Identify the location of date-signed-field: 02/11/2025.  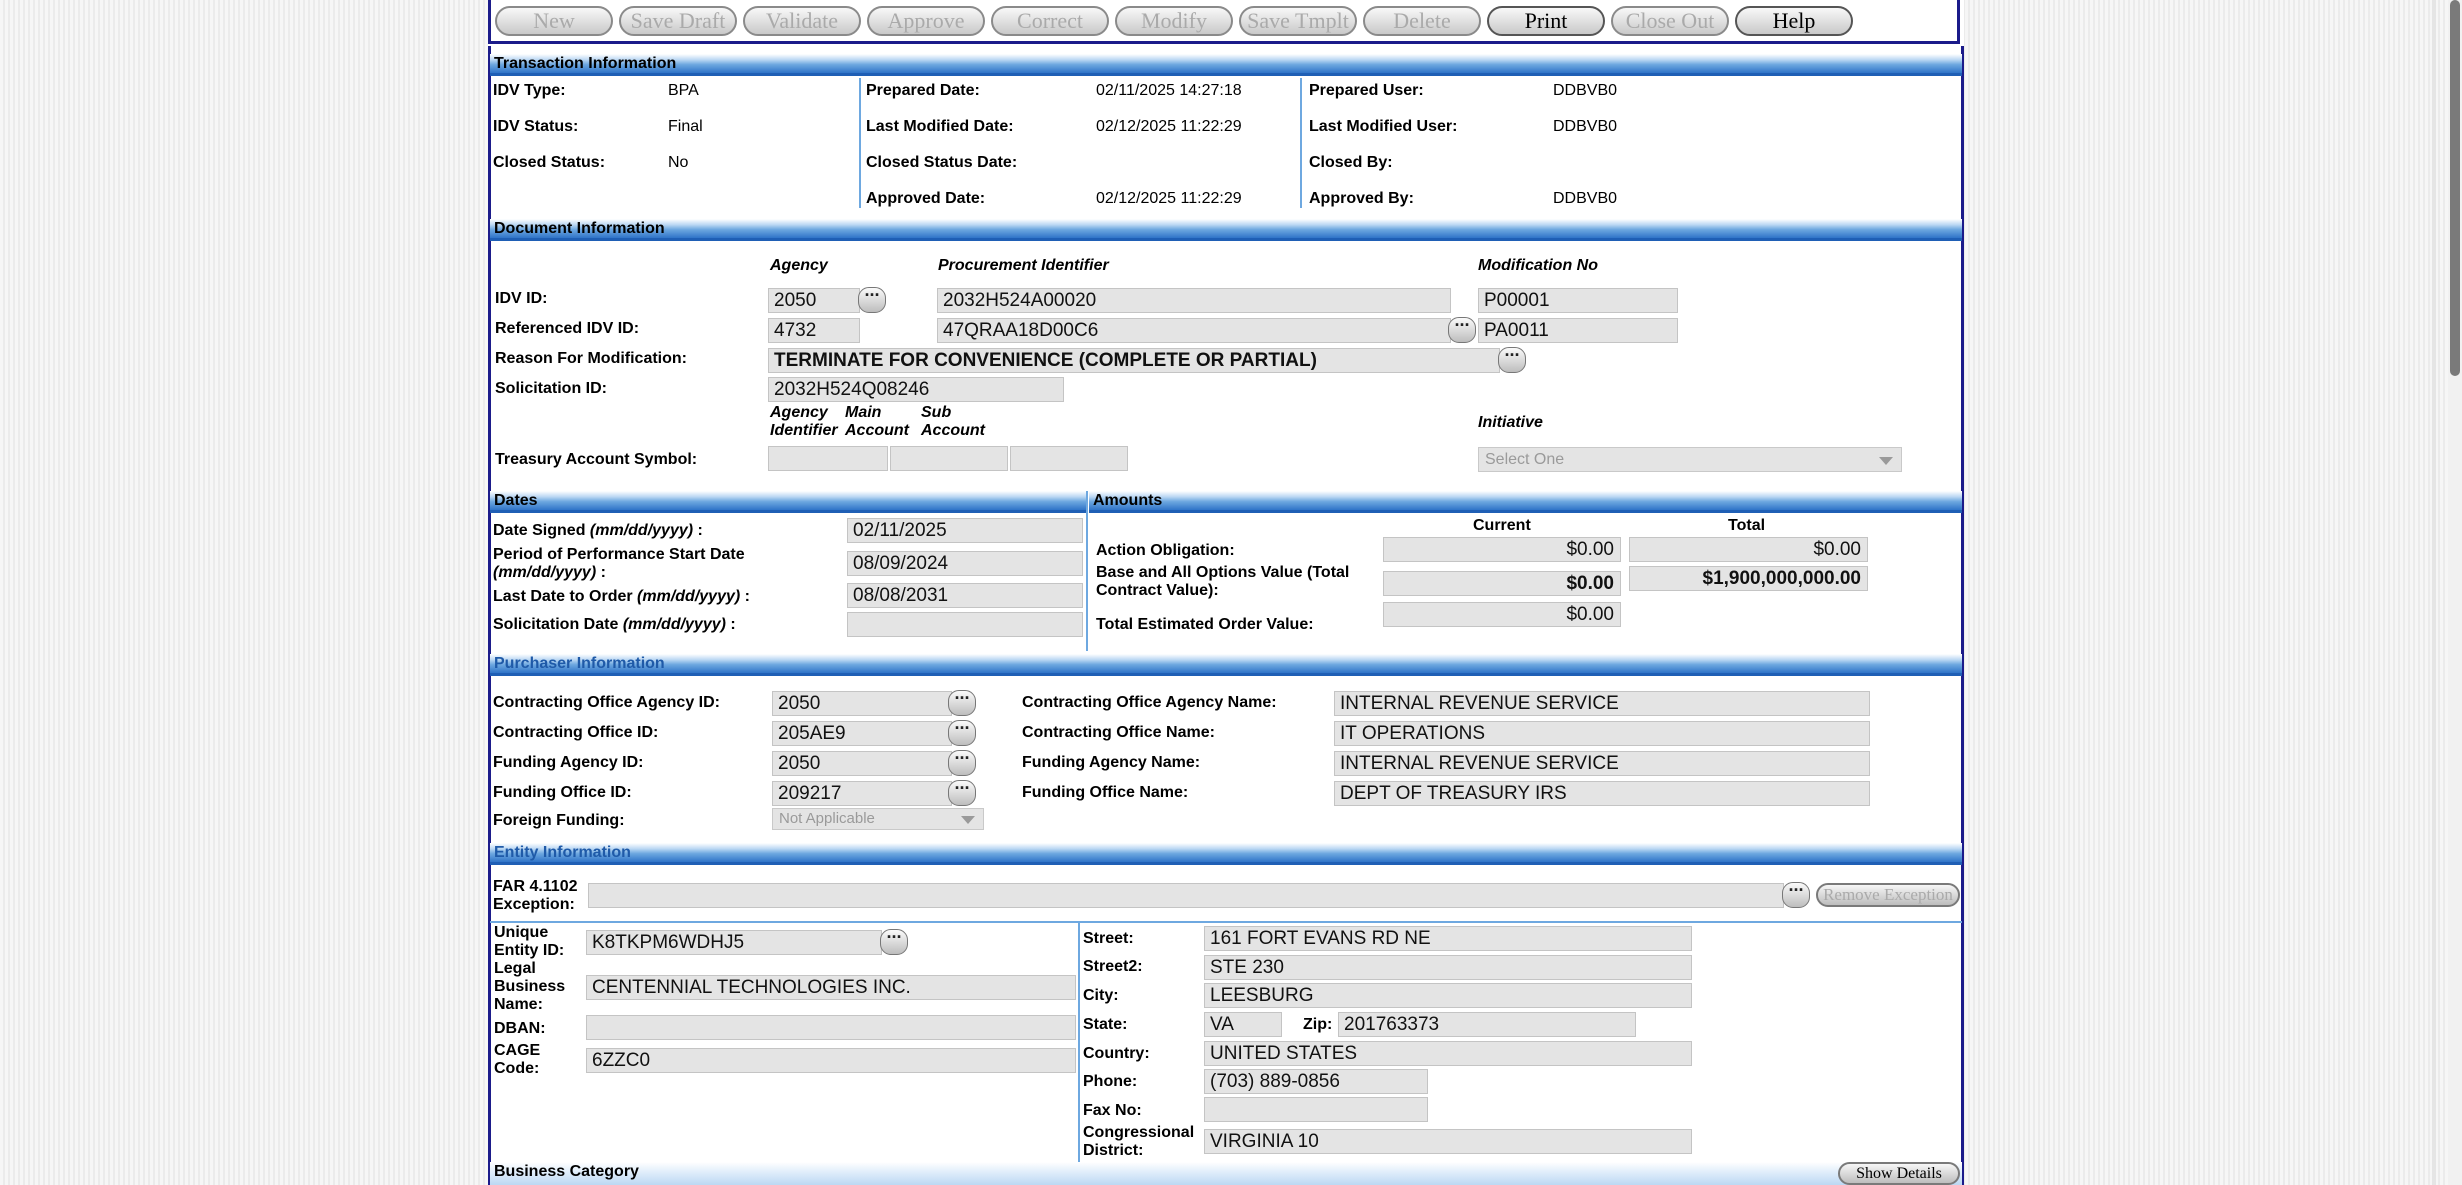
(965, 530).